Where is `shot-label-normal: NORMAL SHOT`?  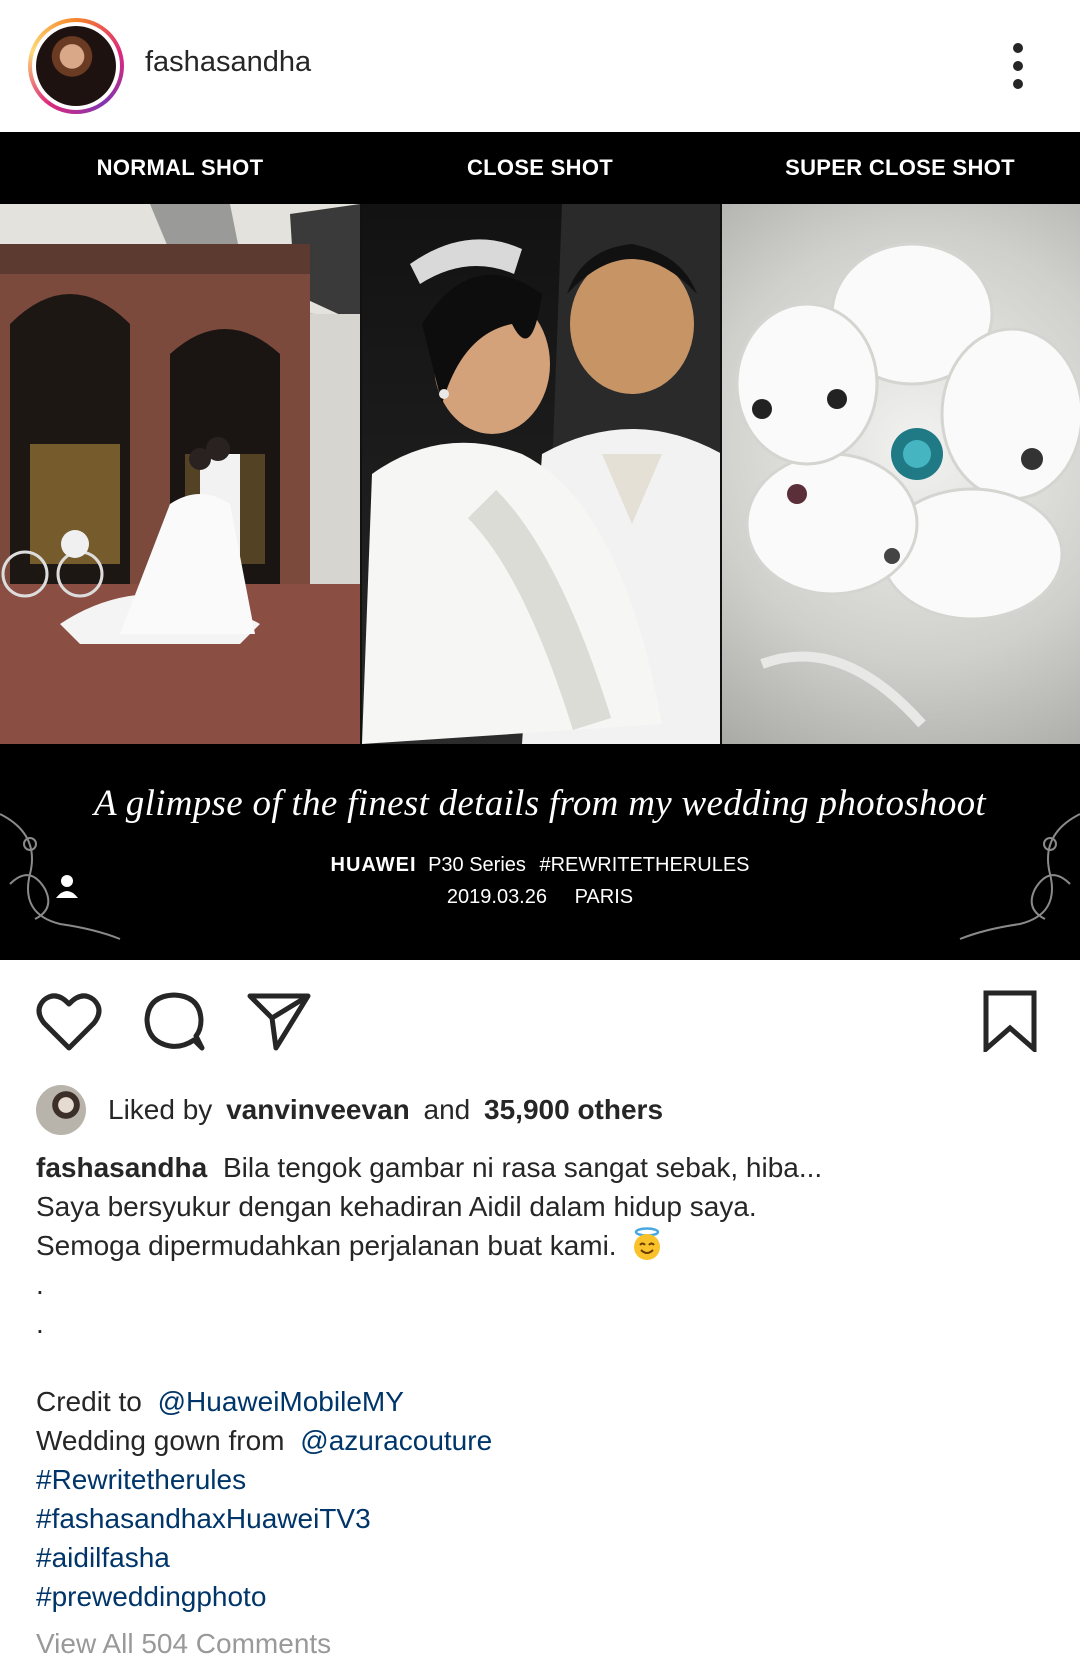
shot-label-normal: NORMAL SHOT is located at coordinates (180, 167).